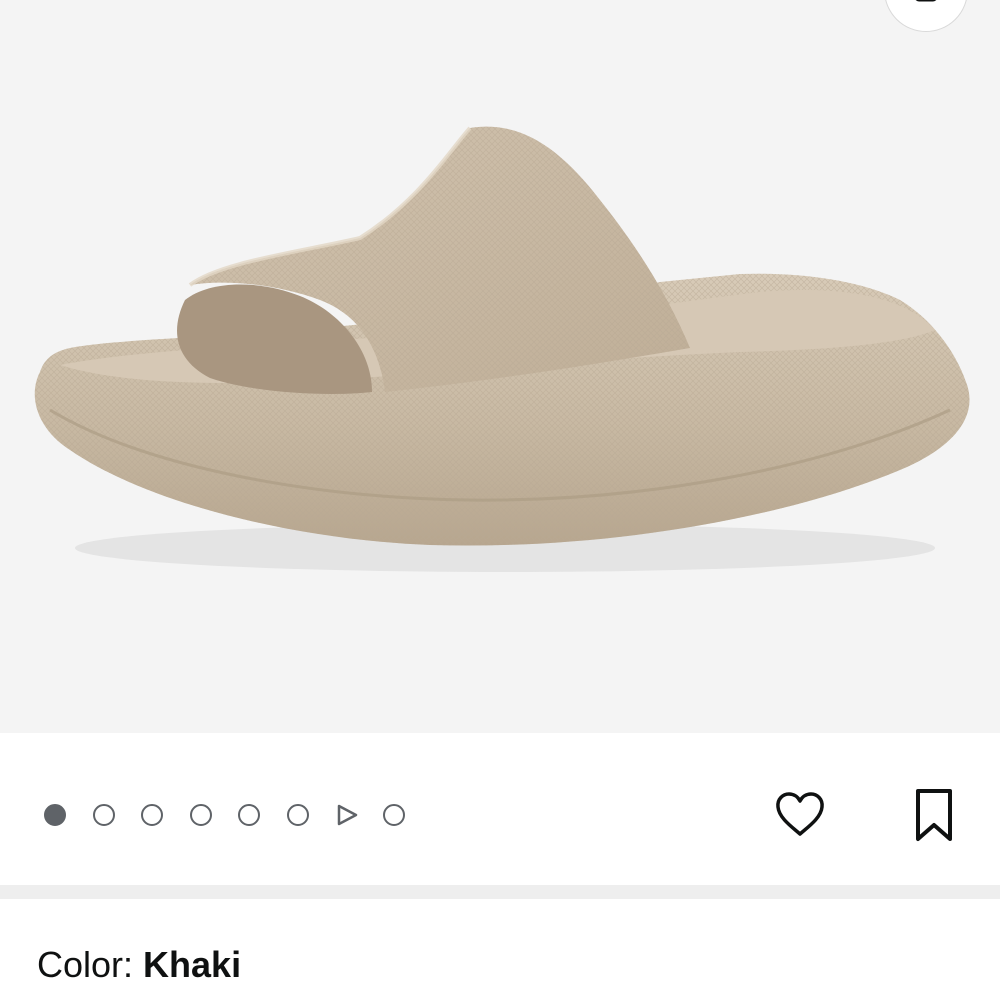  What do you see at coordinates (347, 815) in the screenshot?
I see `play-icon` at bounding box center [347, 815].